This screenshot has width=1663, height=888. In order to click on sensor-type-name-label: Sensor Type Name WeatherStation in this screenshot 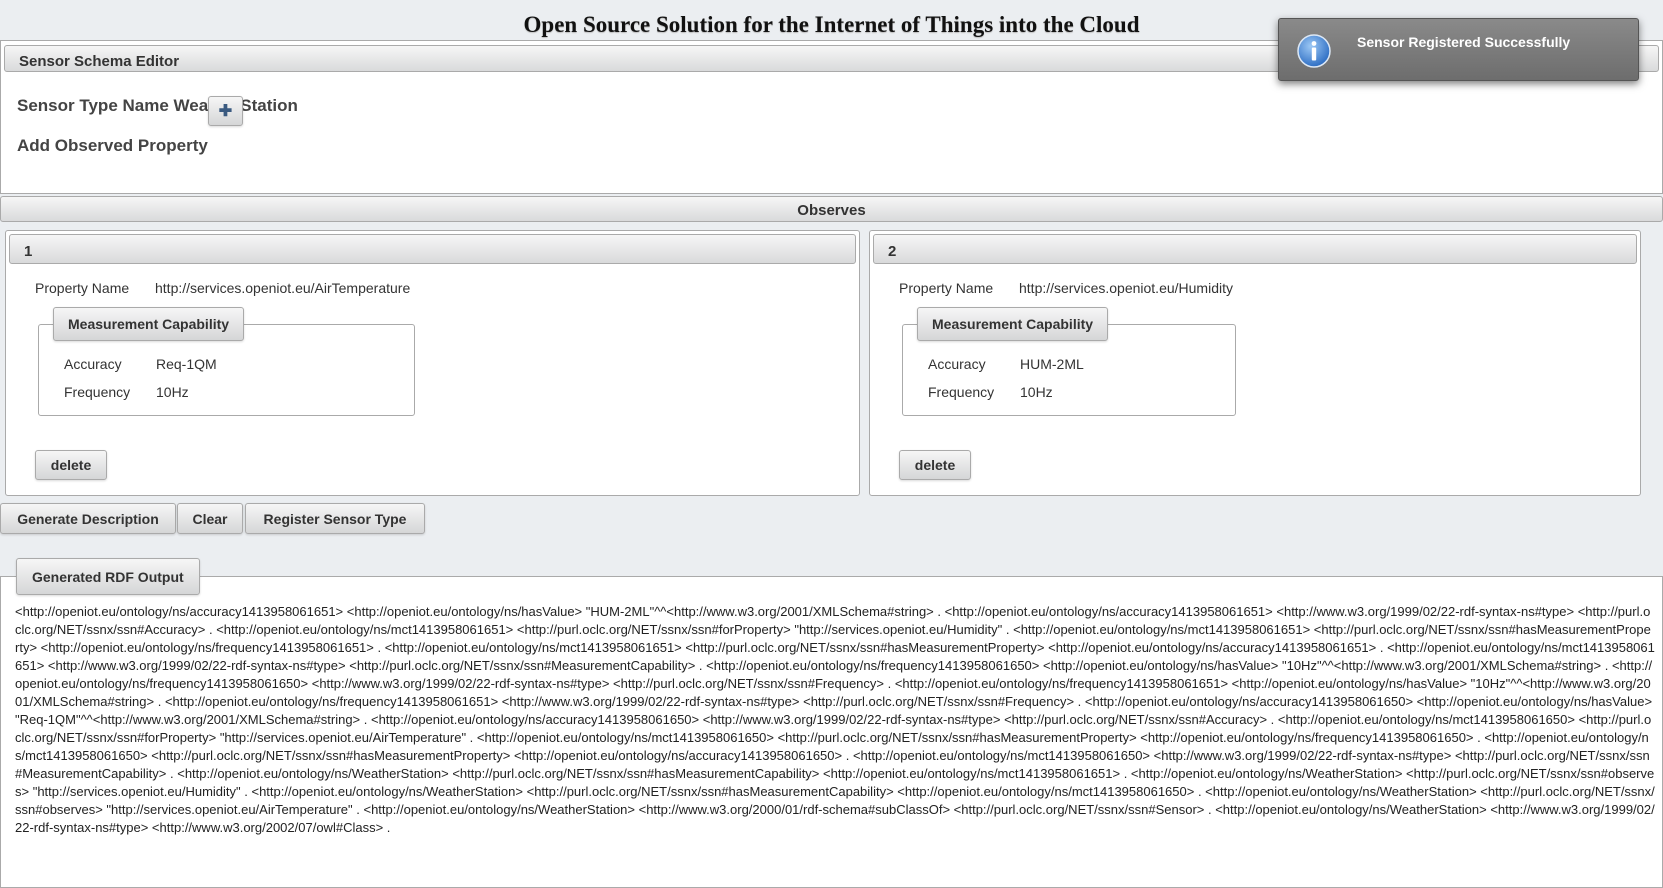, I will do `click(157, 105)`.